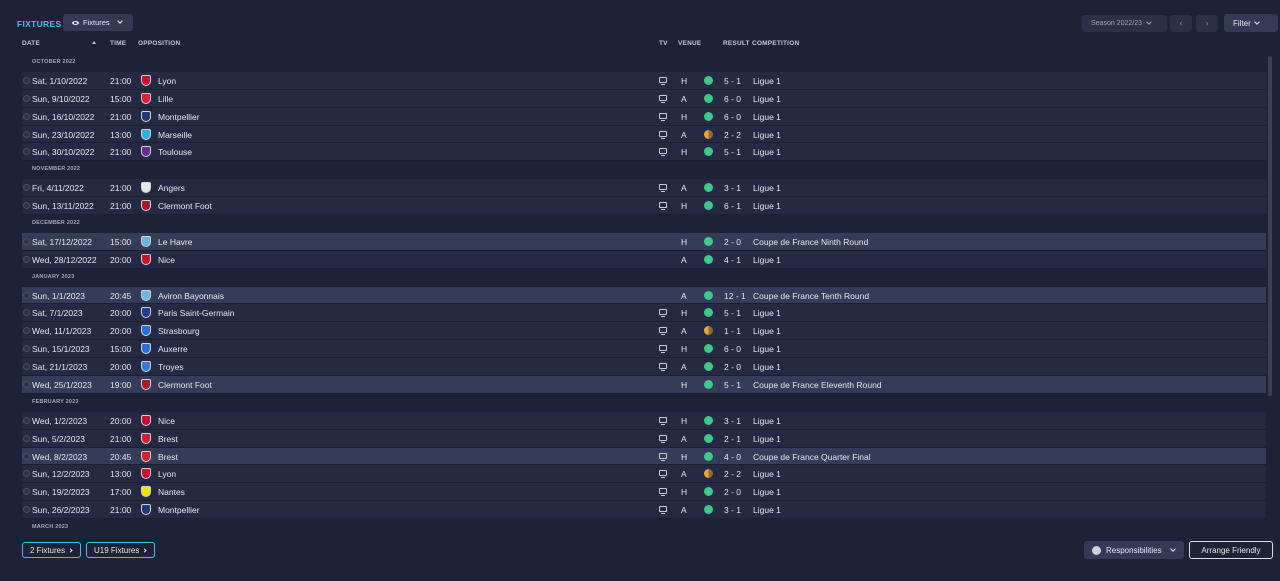 The image size is (1280, 581). What do you see at coordinates (1124, 23) in the screenshot?
I see `season-dropdown: Season 2022/23` at bounding box center [1124, 23].